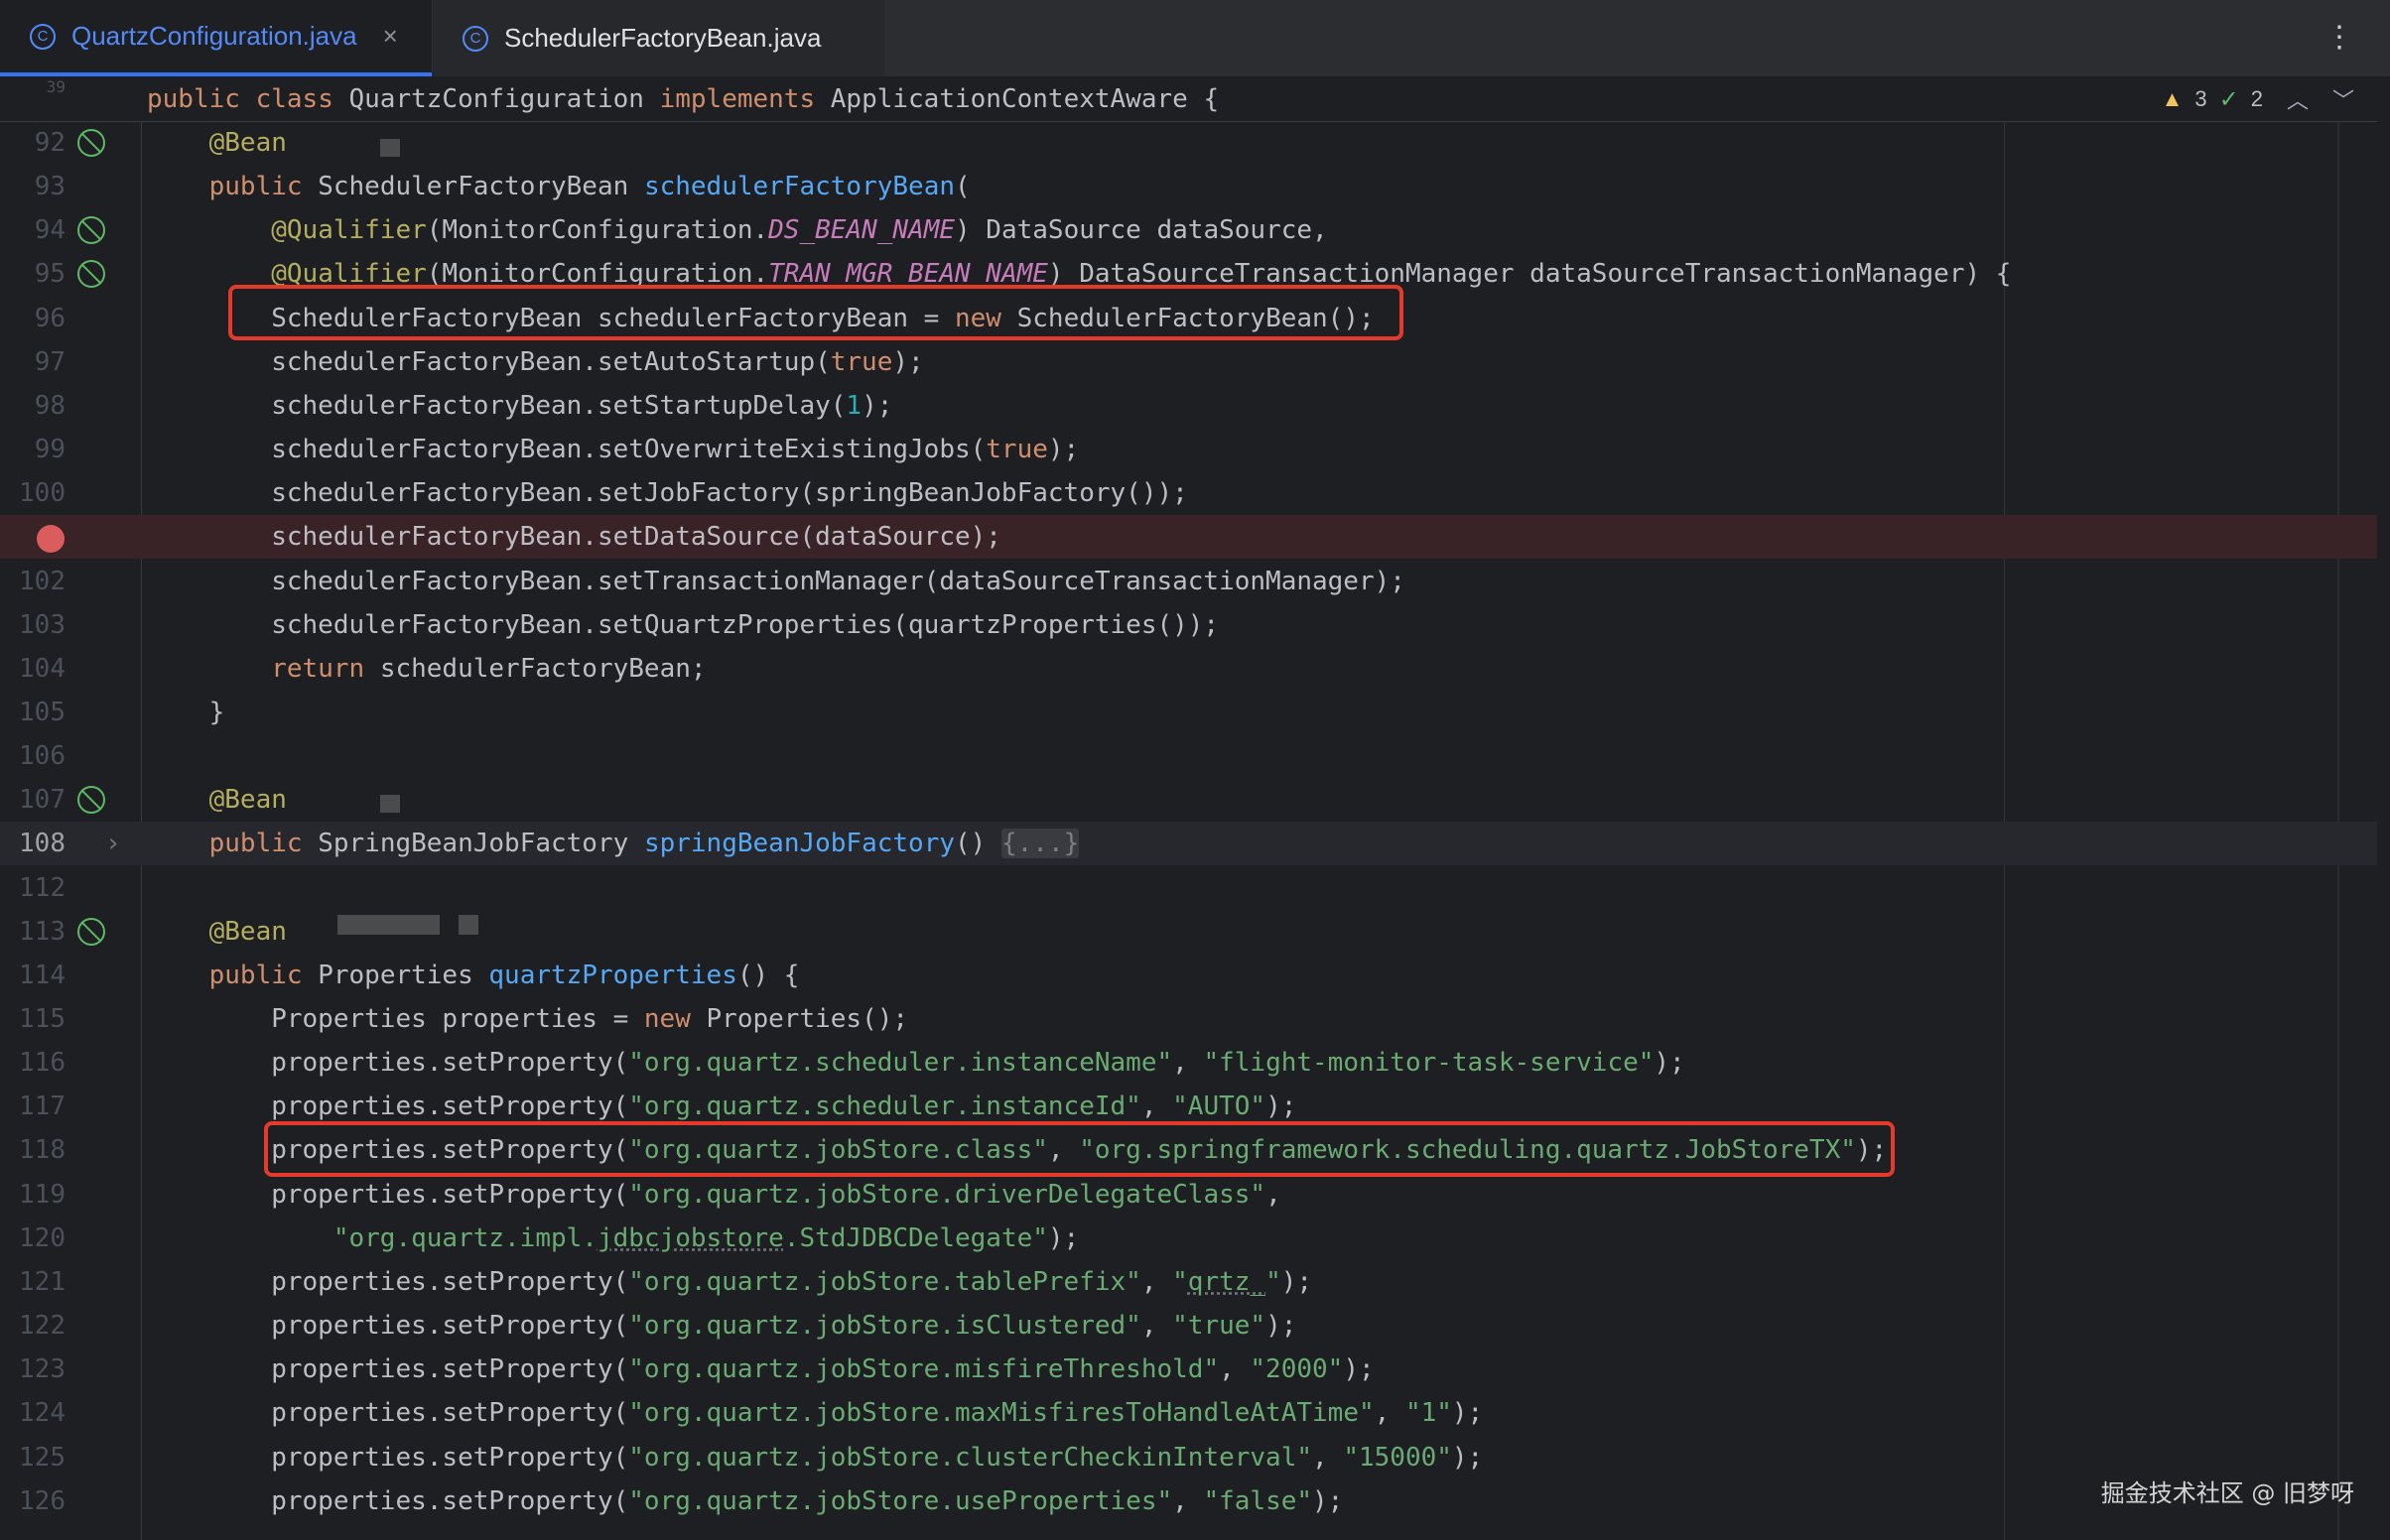 This screenshot has width=2390, height=1540. I want to click on breakpoint-icon, so click(51, 539).